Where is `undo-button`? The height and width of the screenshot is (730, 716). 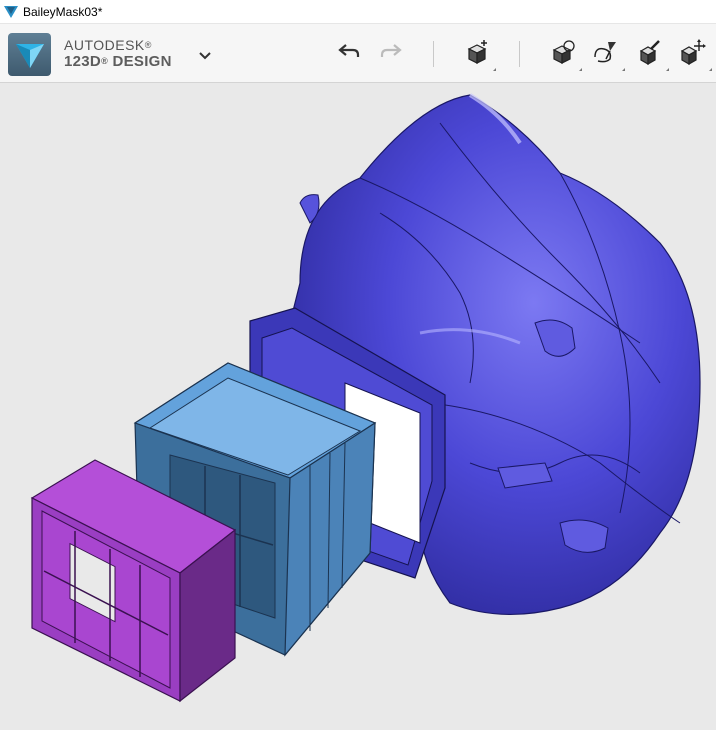
undo-button is located at coordinates (349, 51).